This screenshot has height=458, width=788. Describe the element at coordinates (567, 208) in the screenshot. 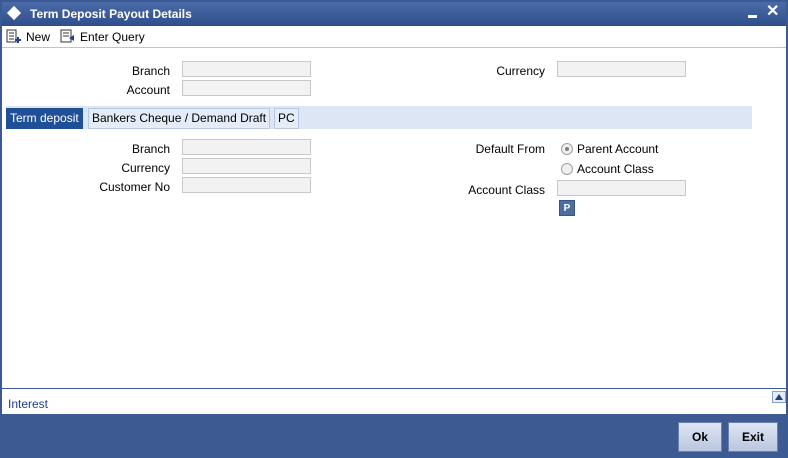

I see `account-class-lov-button: P` at that location.